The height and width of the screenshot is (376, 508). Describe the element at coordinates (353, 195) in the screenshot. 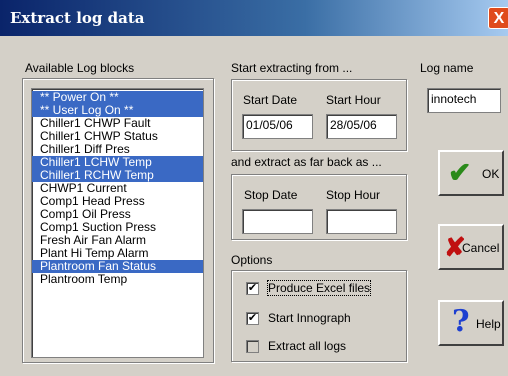

I see `stop-hour-label: Stop Hour` at that location.